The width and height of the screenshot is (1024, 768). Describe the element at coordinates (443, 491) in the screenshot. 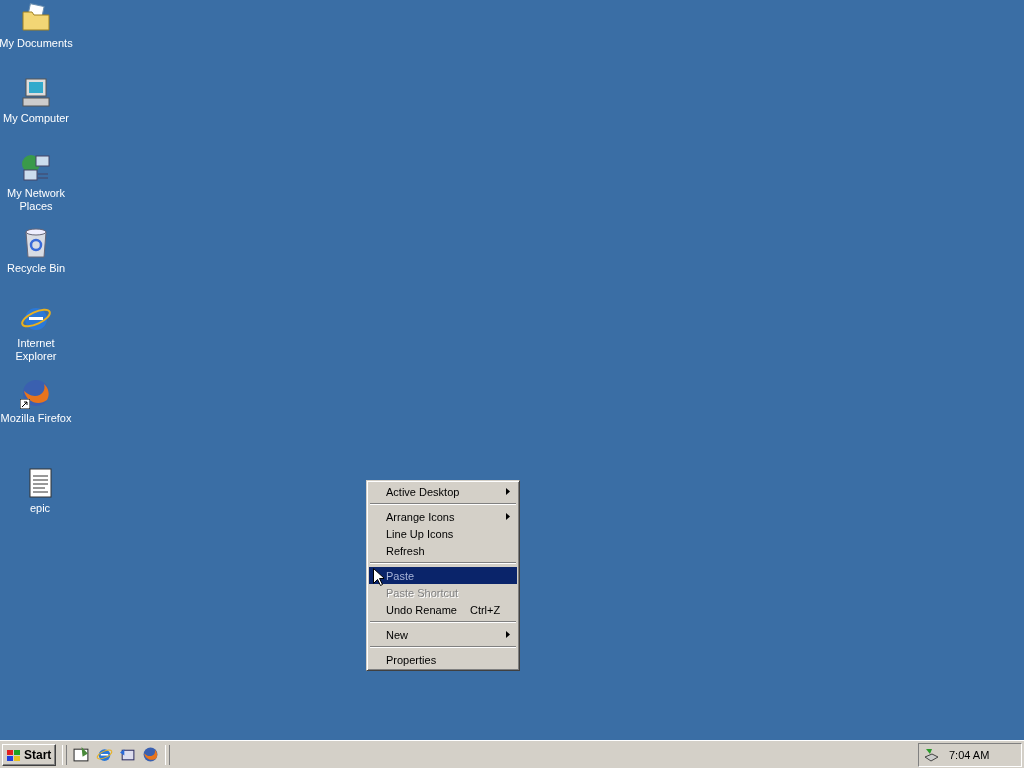

I see `menu-item: Active Desktop` at that location.